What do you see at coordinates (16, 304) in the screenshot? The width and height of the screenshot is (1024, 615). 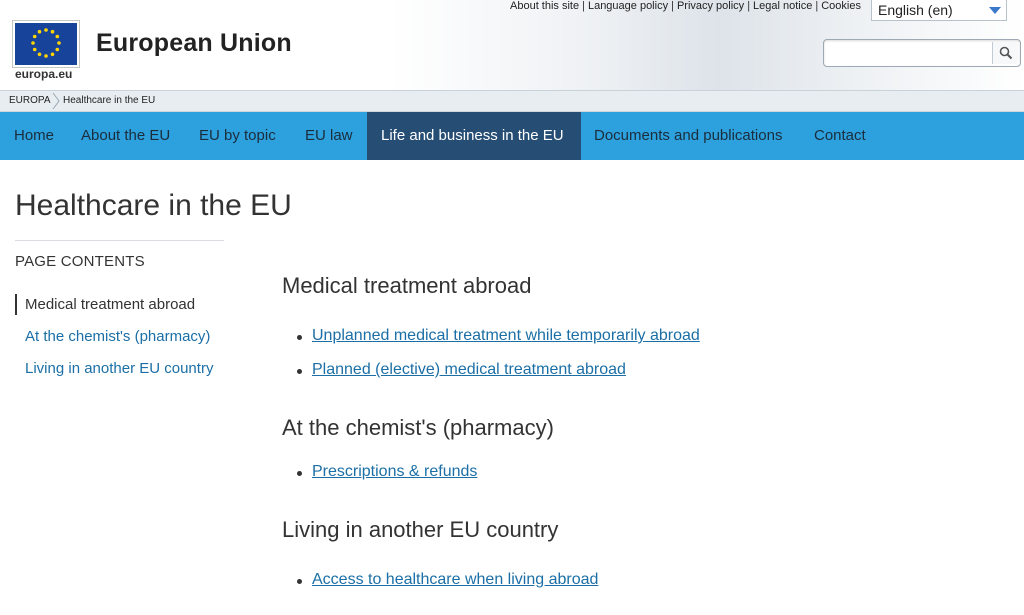 I see `toc-active-indicator` at bounding box center [16, 304].